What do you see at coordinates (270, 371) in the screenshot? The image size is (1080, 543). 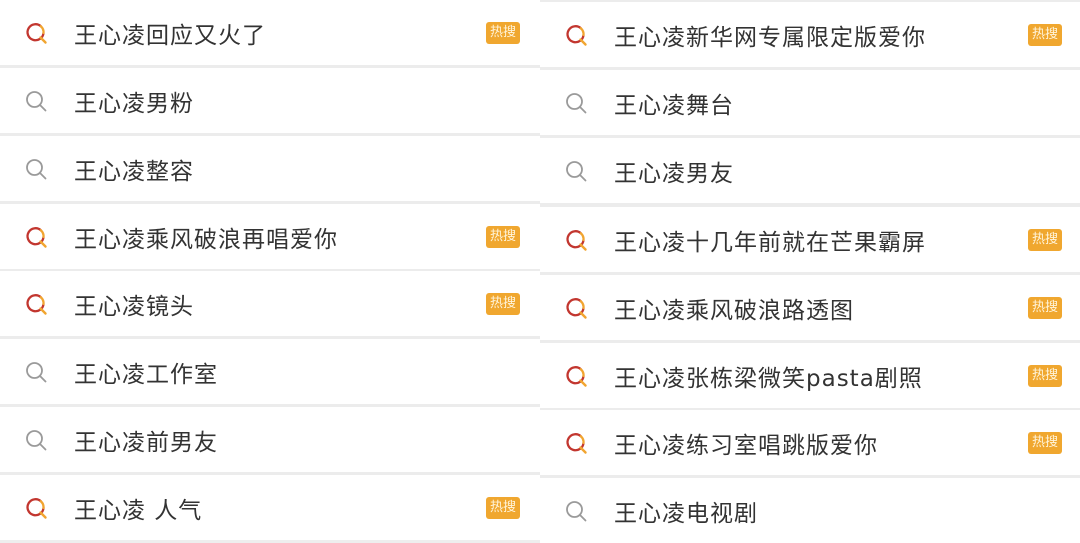 I see `suggestion-item: 王心凌工作室` at bounding box center [270, 371].